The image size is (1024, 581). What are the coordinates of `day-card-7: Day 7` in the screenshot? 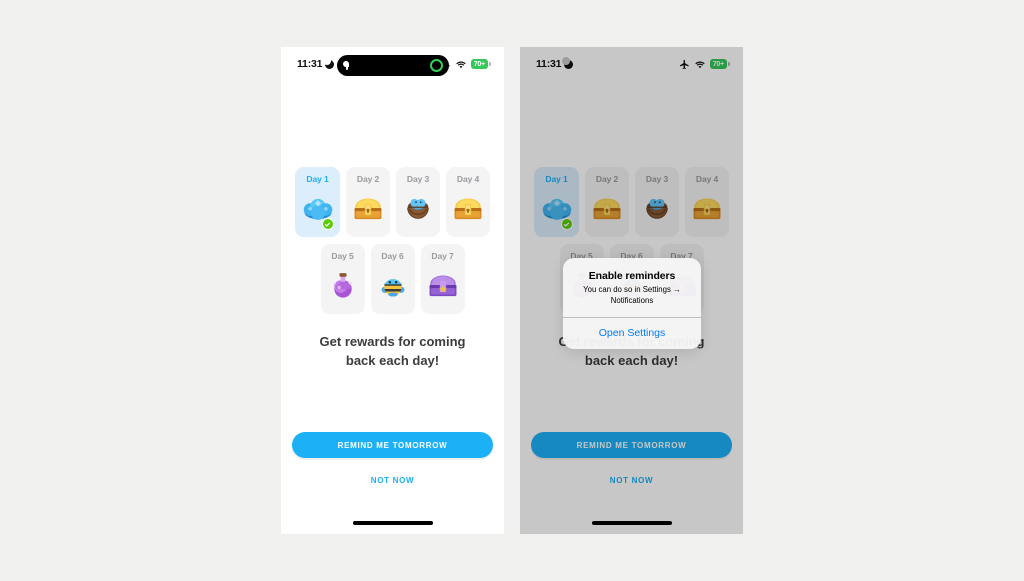 It's located at (442, 279).